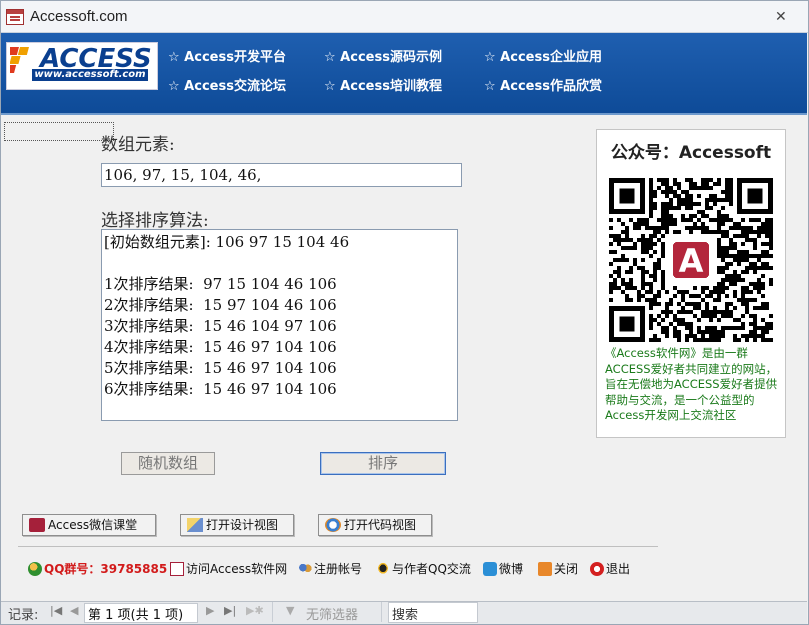 The width and height of the screenshot is (809, 625). What do you see at coordinates (305, 568) in the screenshot?
I see `users-icon` at bounding box center [305, 568].